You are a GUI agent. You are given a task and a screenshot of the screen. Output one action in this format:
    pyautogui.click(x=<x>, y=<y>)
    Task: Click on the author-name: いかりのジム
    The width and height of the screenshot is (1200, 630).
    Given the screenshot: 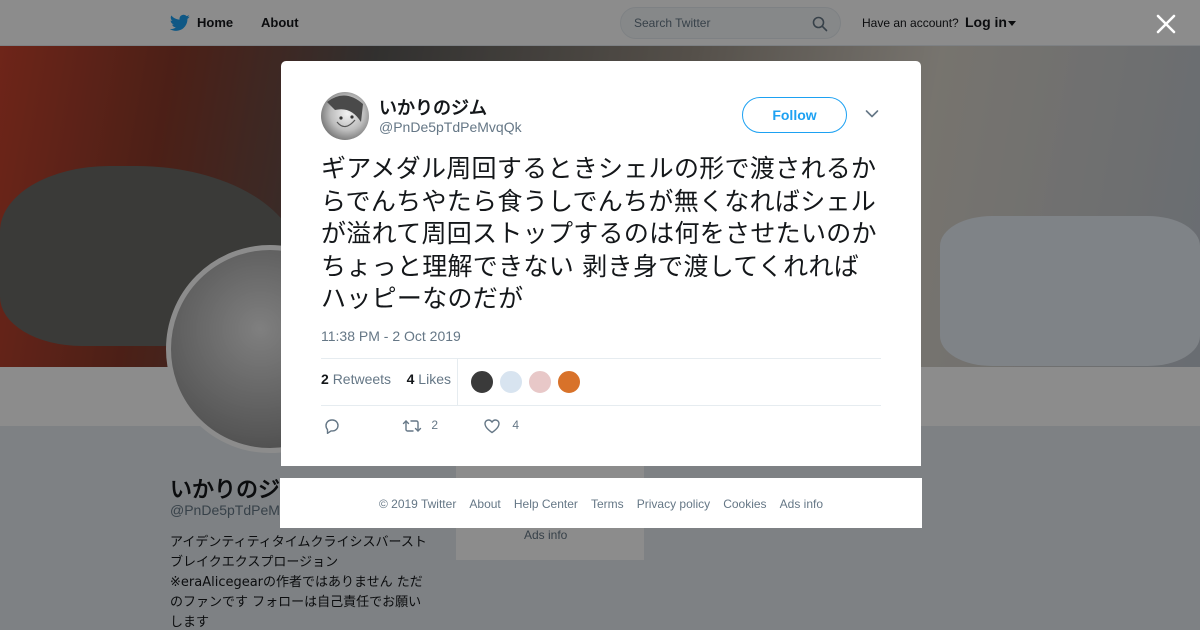 What is the action you would take?
    pyautogui.click(x=433, y=107)
    